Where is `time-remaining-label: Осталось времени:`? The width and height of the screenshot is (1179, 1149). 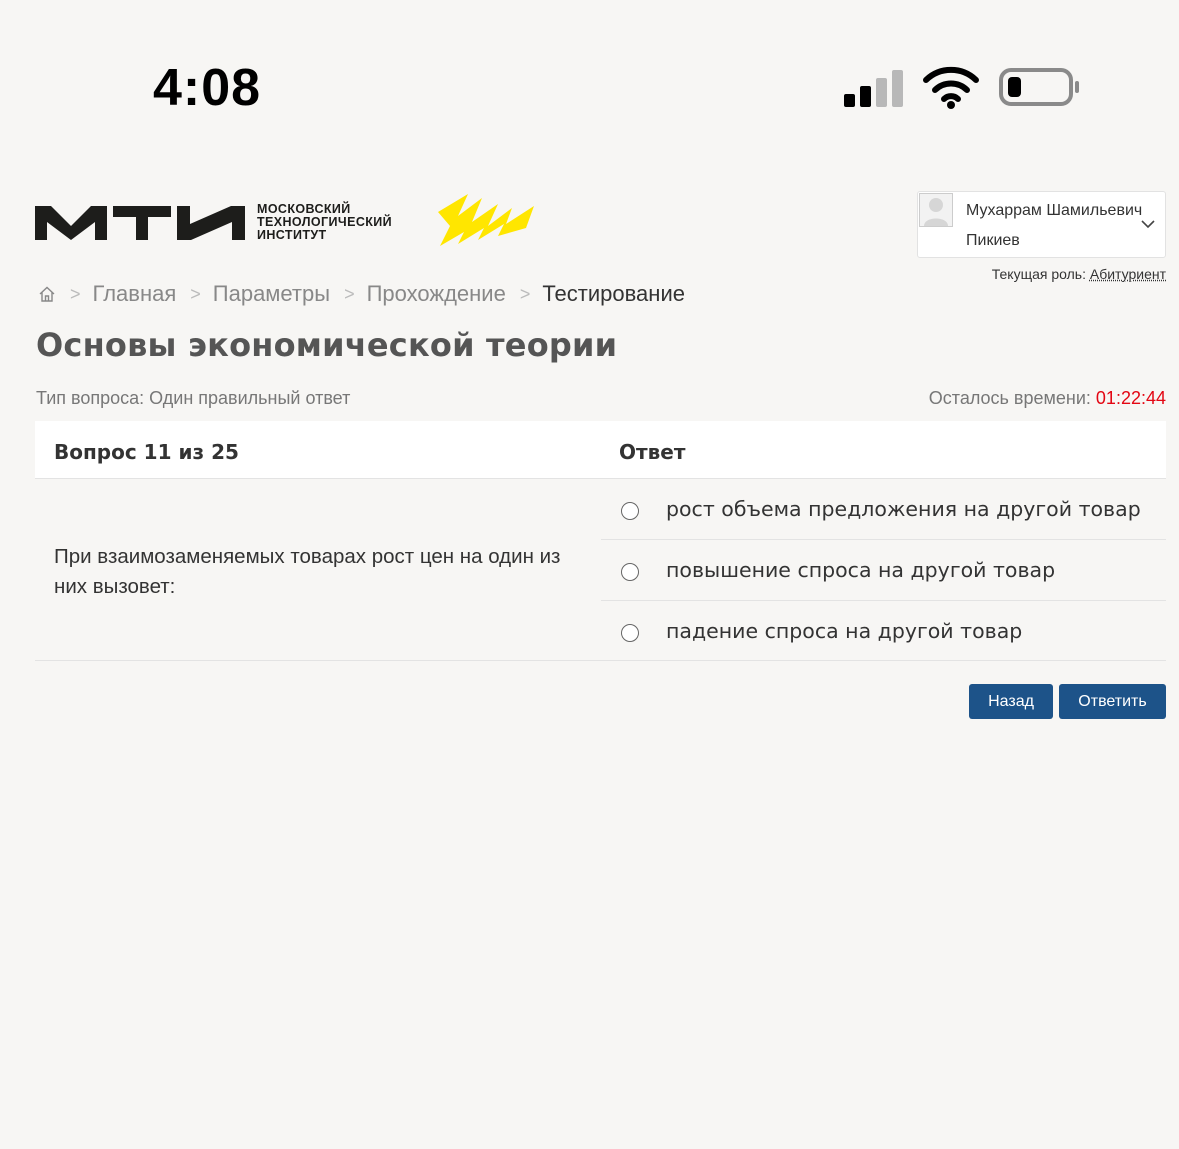 time-remaining-label: Осталось времени: is located at coordinates (1009, 398).